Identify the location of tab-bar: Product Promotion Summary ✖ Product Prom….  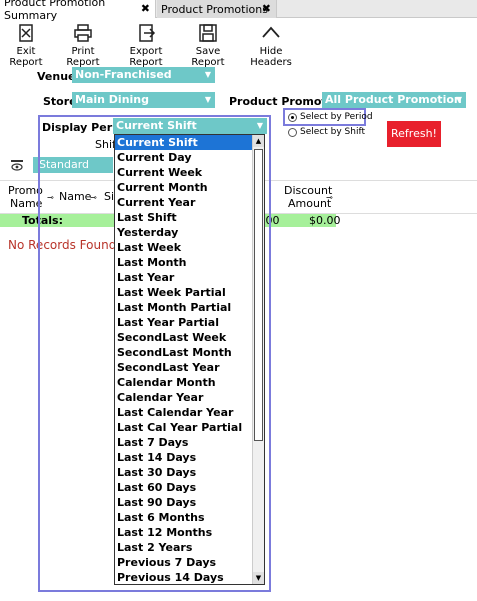
(238, 11).